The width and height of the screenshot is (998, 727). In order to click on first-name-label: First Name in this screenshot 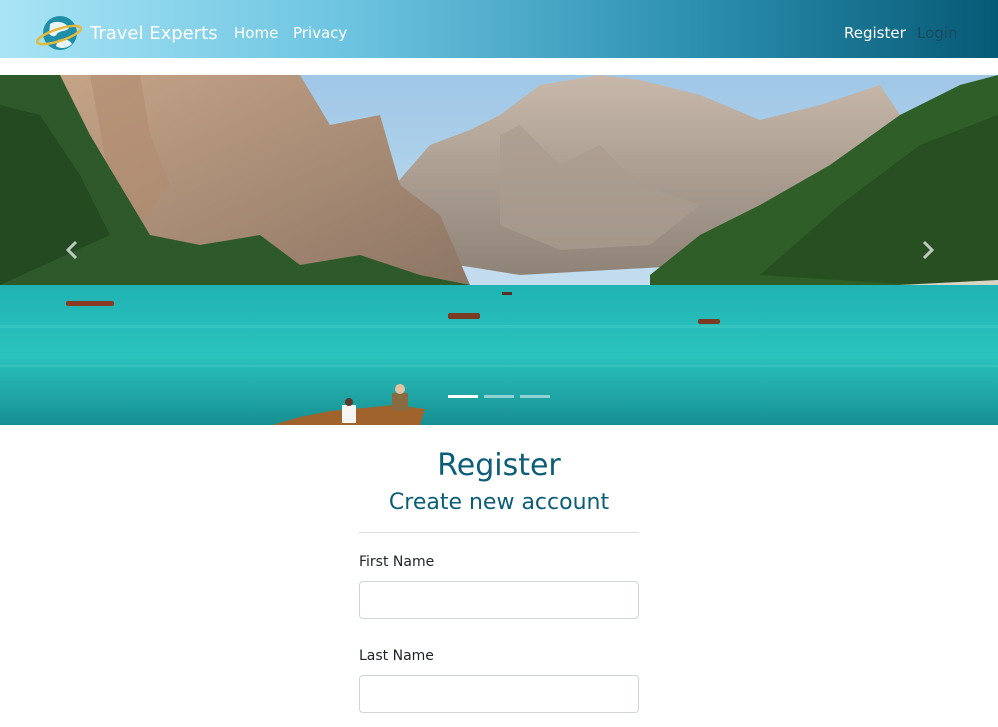, I will do `click(397, 562)`.